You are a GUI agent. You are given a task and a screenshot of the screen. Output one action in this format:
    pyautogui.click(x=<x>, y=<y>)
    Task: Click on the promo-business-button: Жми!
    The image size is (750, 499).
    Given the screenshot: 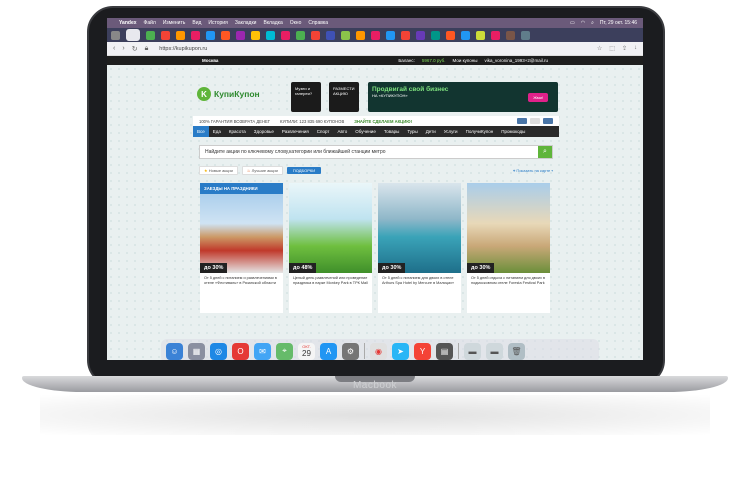 What is the action you would take?
    pyautogui.click(x=538, y=97)
    